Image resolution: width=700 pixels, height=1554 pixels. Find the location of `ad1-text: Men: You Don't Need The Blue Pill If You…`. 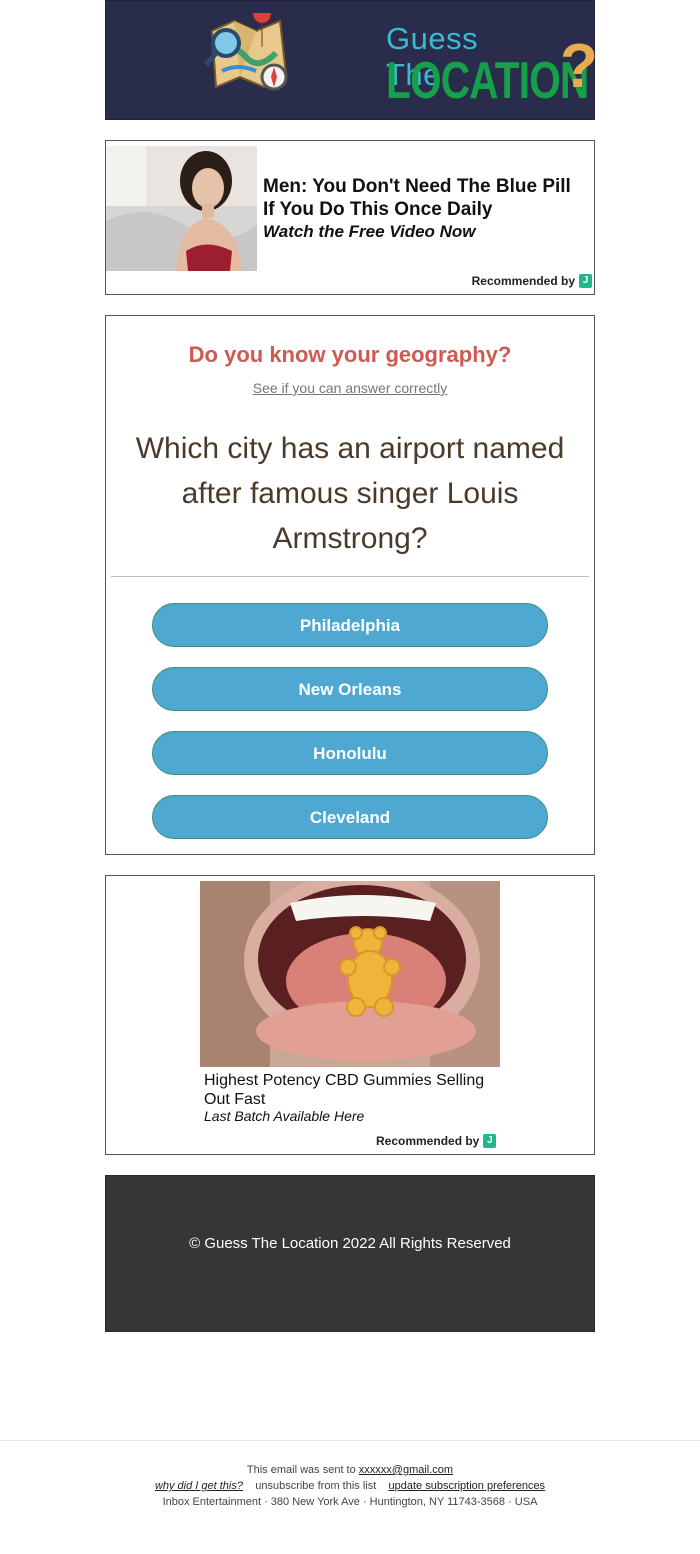

ad1-text: Men: You Don't Need The Blue Pill If You… is located at coordinates (423, 209).